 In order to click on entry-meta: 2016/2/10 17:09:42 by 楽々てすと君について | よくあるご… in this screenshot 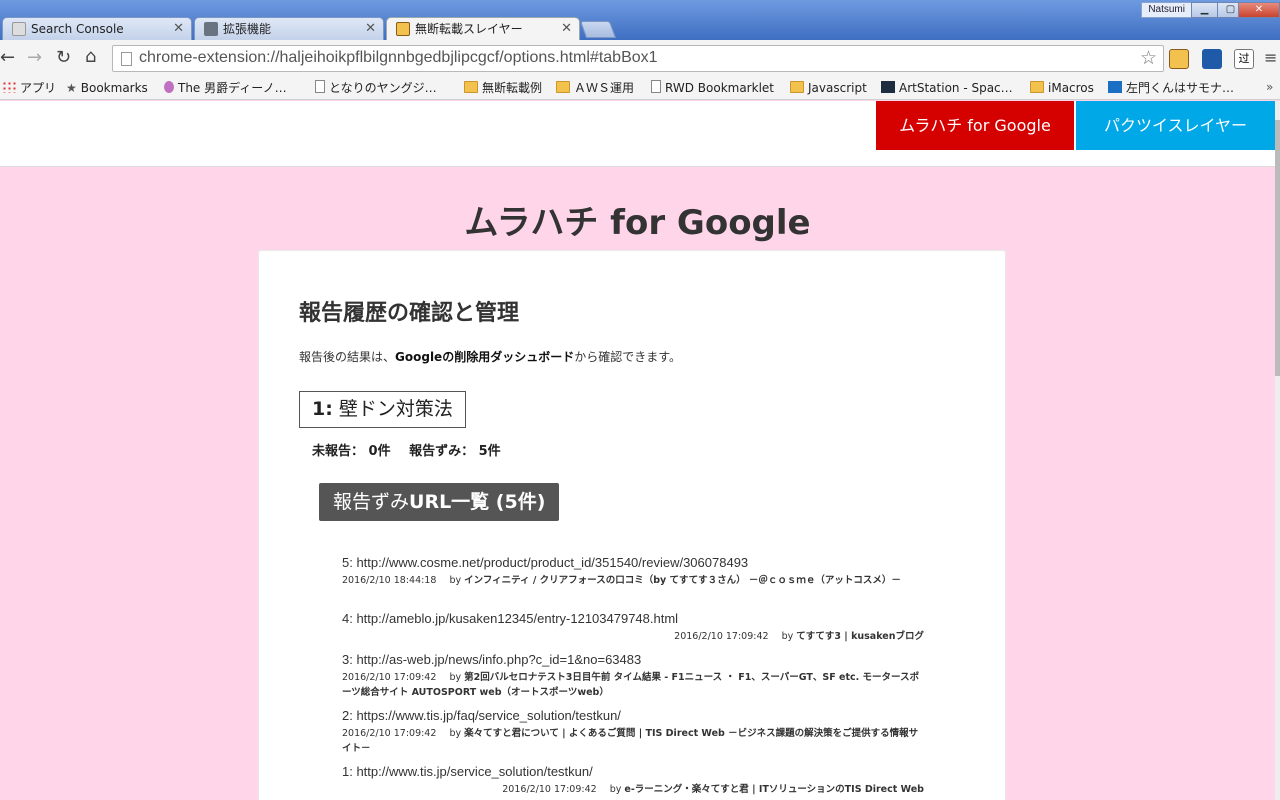, I will do `click(630, 741)`.